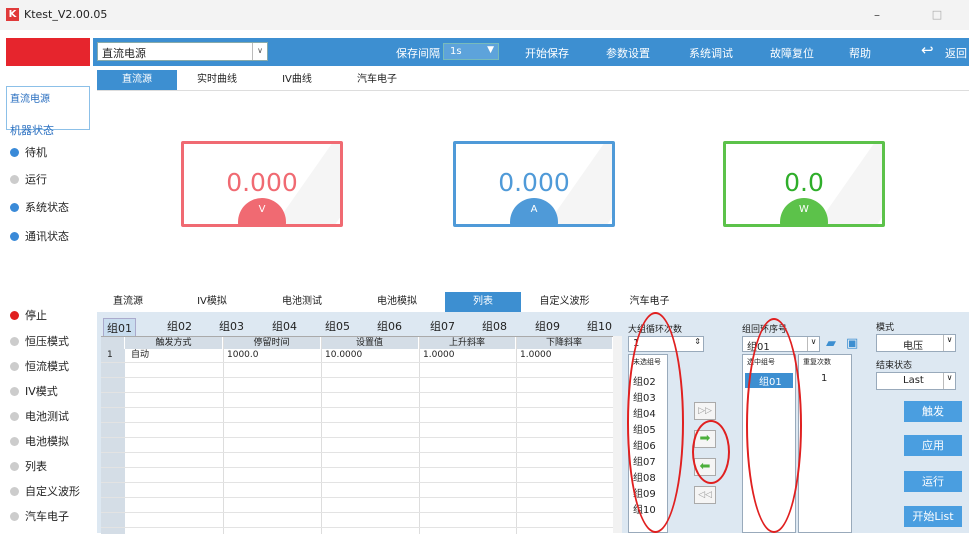  Describe the element at coordinates (956, 53) in the screenshot. I see `back-button: 返回` at that location.